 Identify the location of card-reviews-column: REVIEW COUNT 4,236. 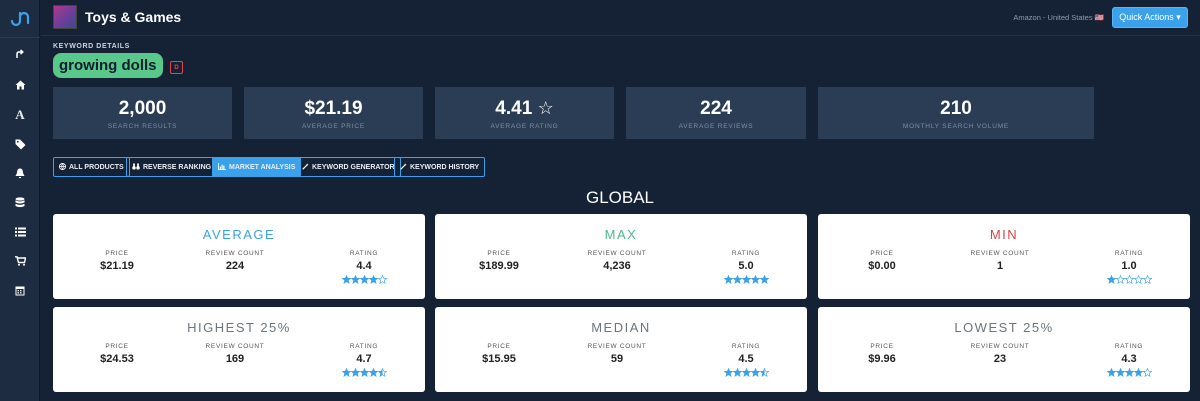
(617, 261).